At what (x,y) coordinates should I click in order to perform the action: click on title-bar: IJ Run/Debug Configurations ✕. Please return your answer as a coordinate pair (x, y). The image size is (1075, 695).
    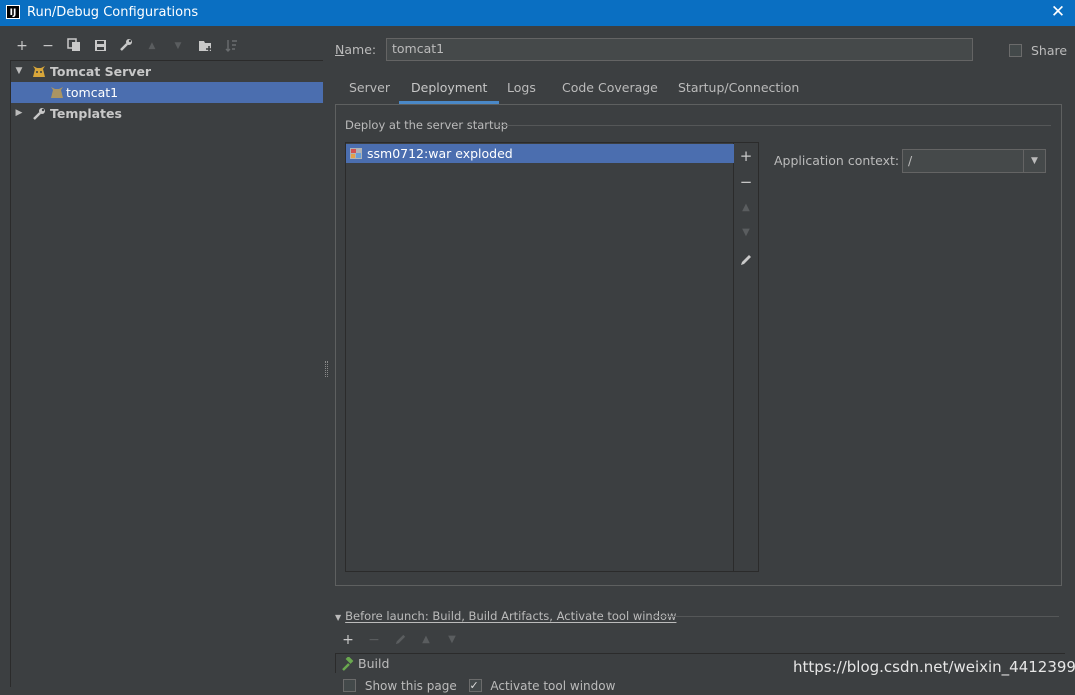
    Looking at the image, I should click on (537, 13).